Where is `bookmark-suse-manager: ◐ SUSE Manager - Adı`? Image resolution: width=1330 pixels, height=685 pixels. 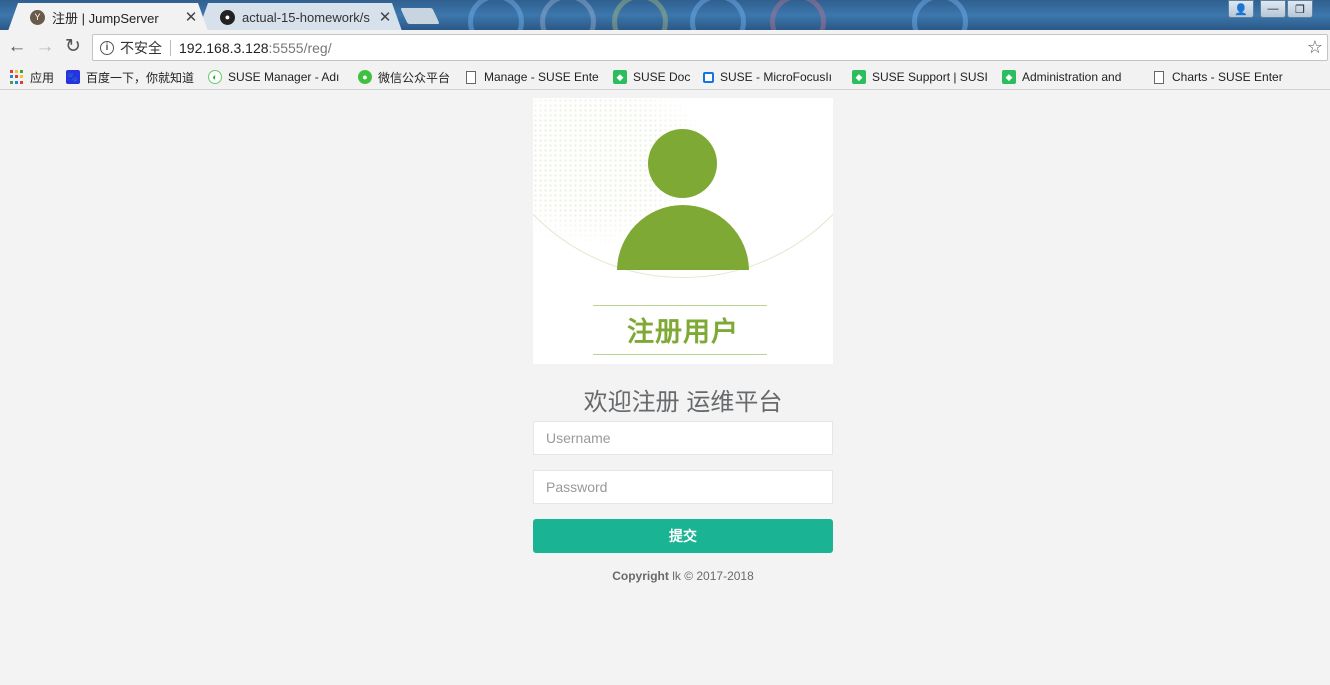
bookmark-suse-manager: ◐ SUSE Manager - Adı is located at coordinates (276, 77).